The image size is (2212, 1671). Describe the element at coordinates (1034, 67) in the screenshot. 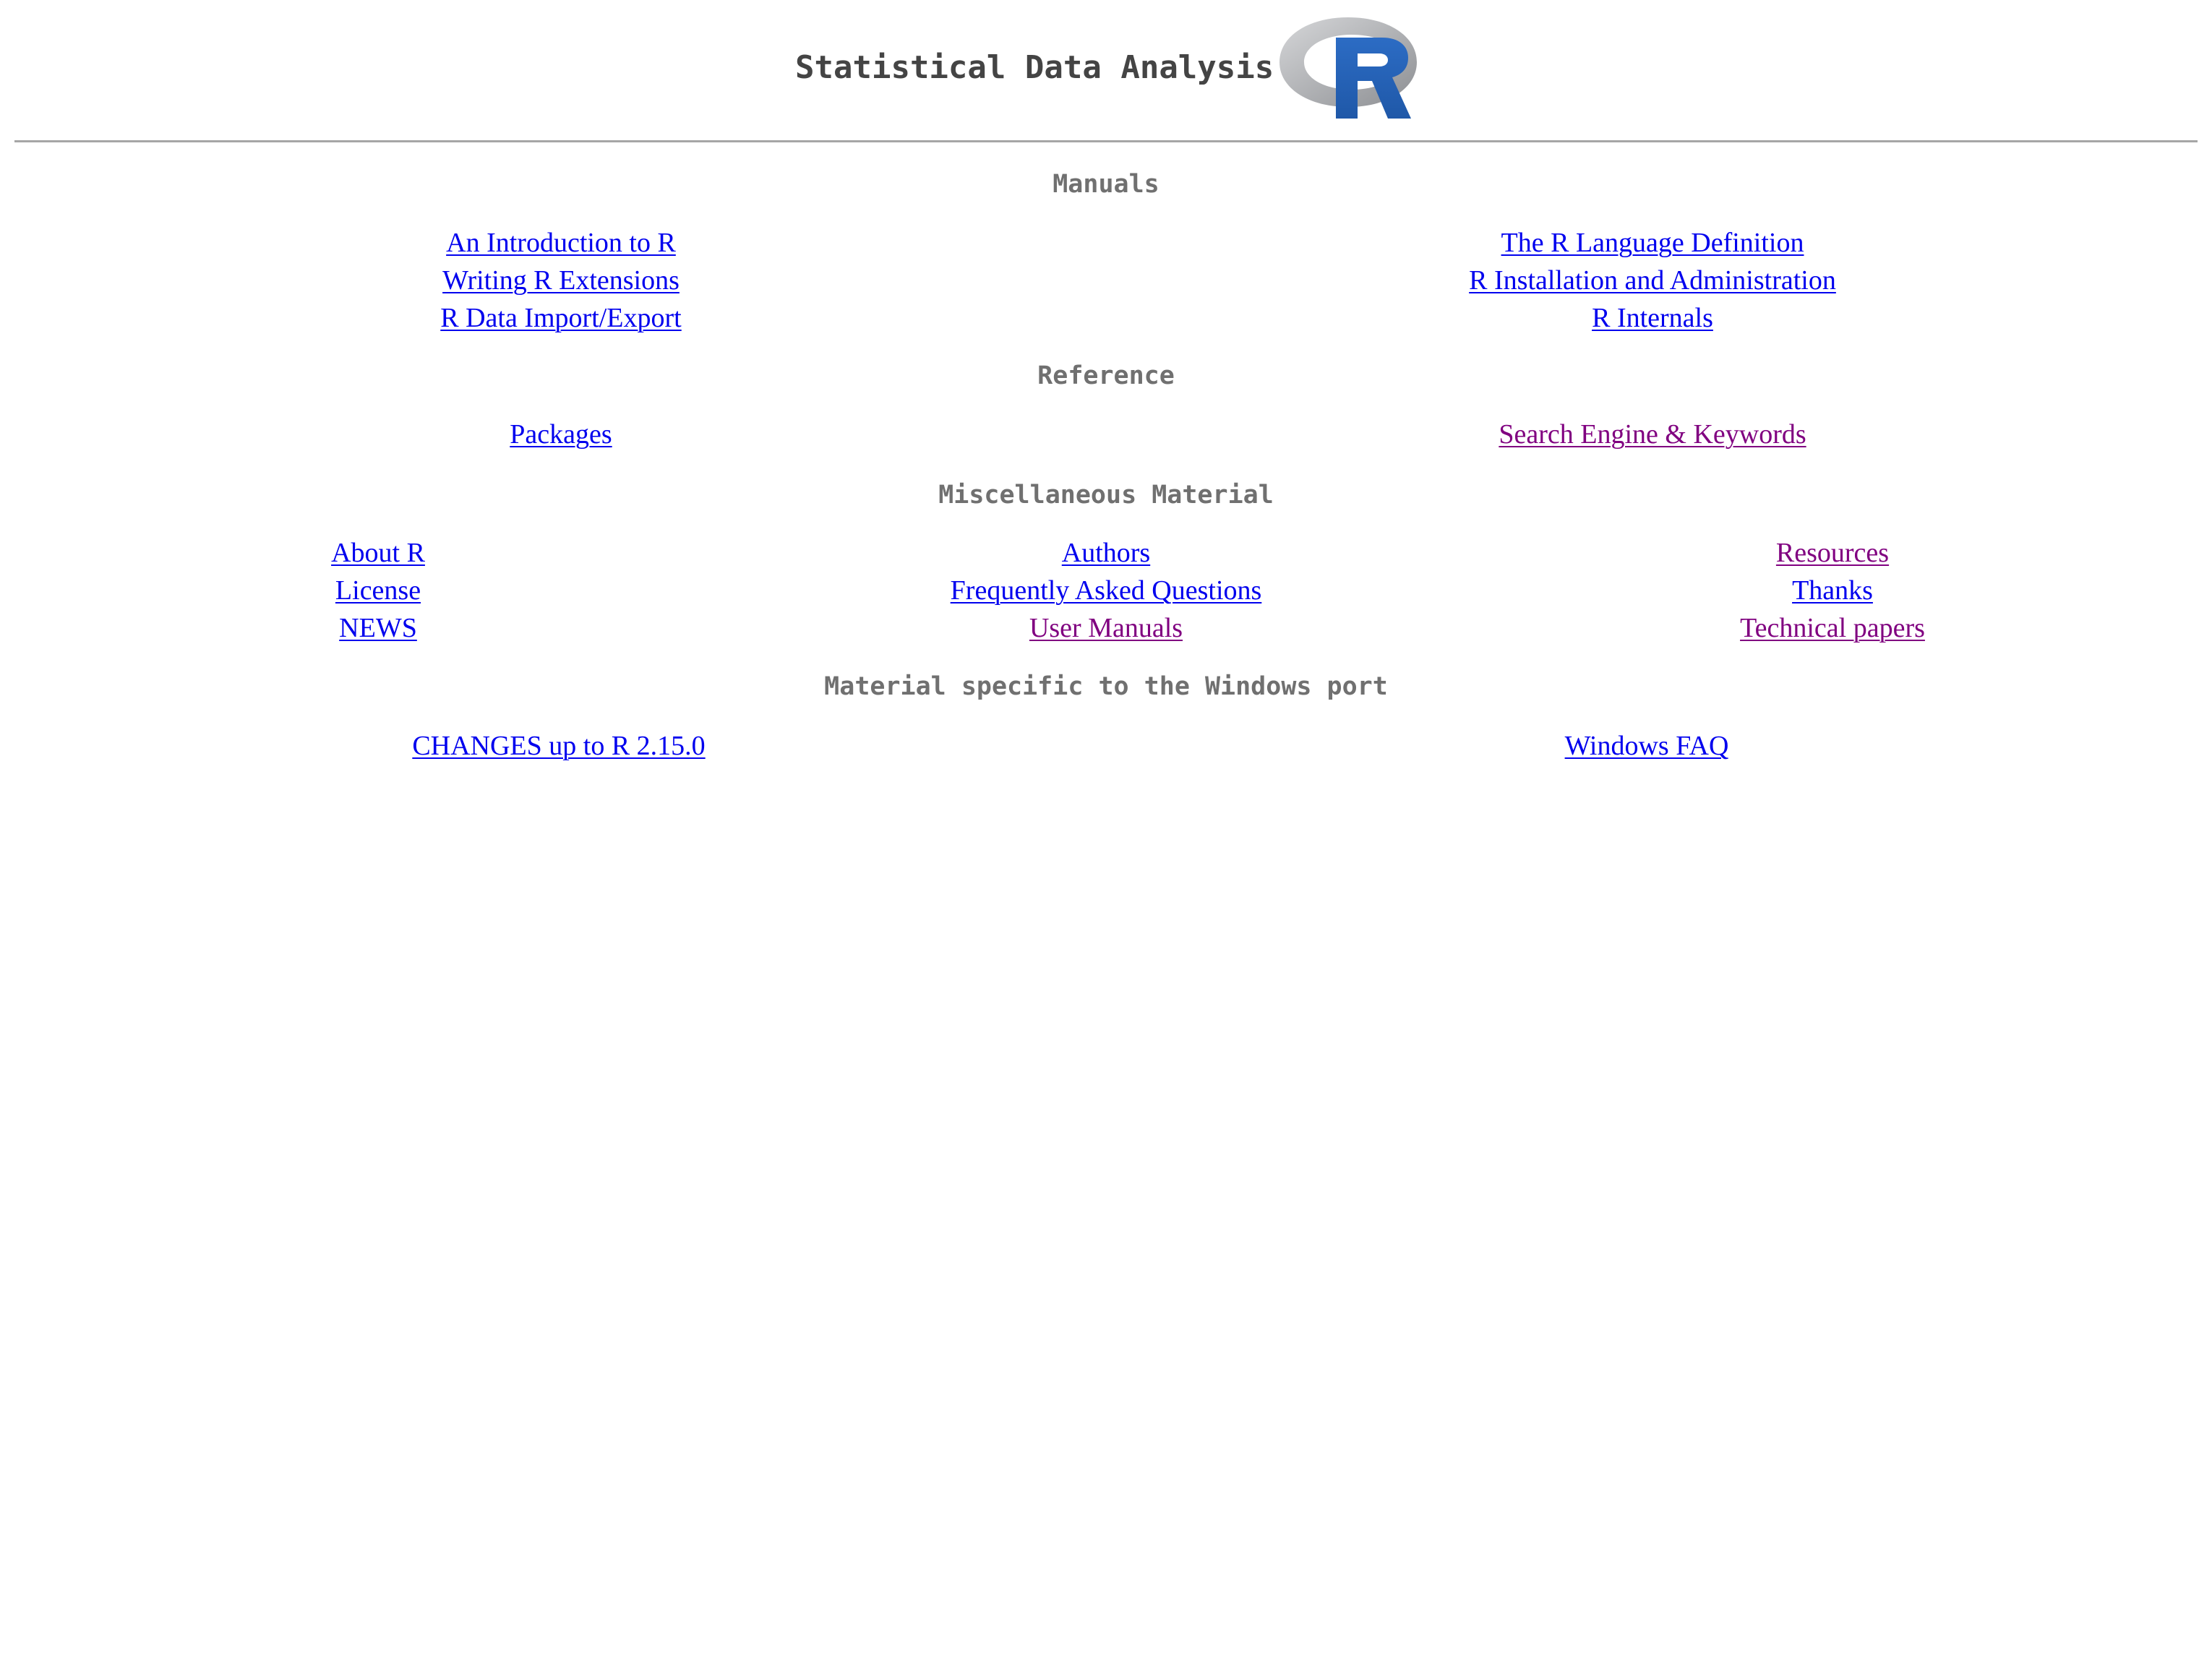

I see `page-title: Statistical Data Analysis` at that location.